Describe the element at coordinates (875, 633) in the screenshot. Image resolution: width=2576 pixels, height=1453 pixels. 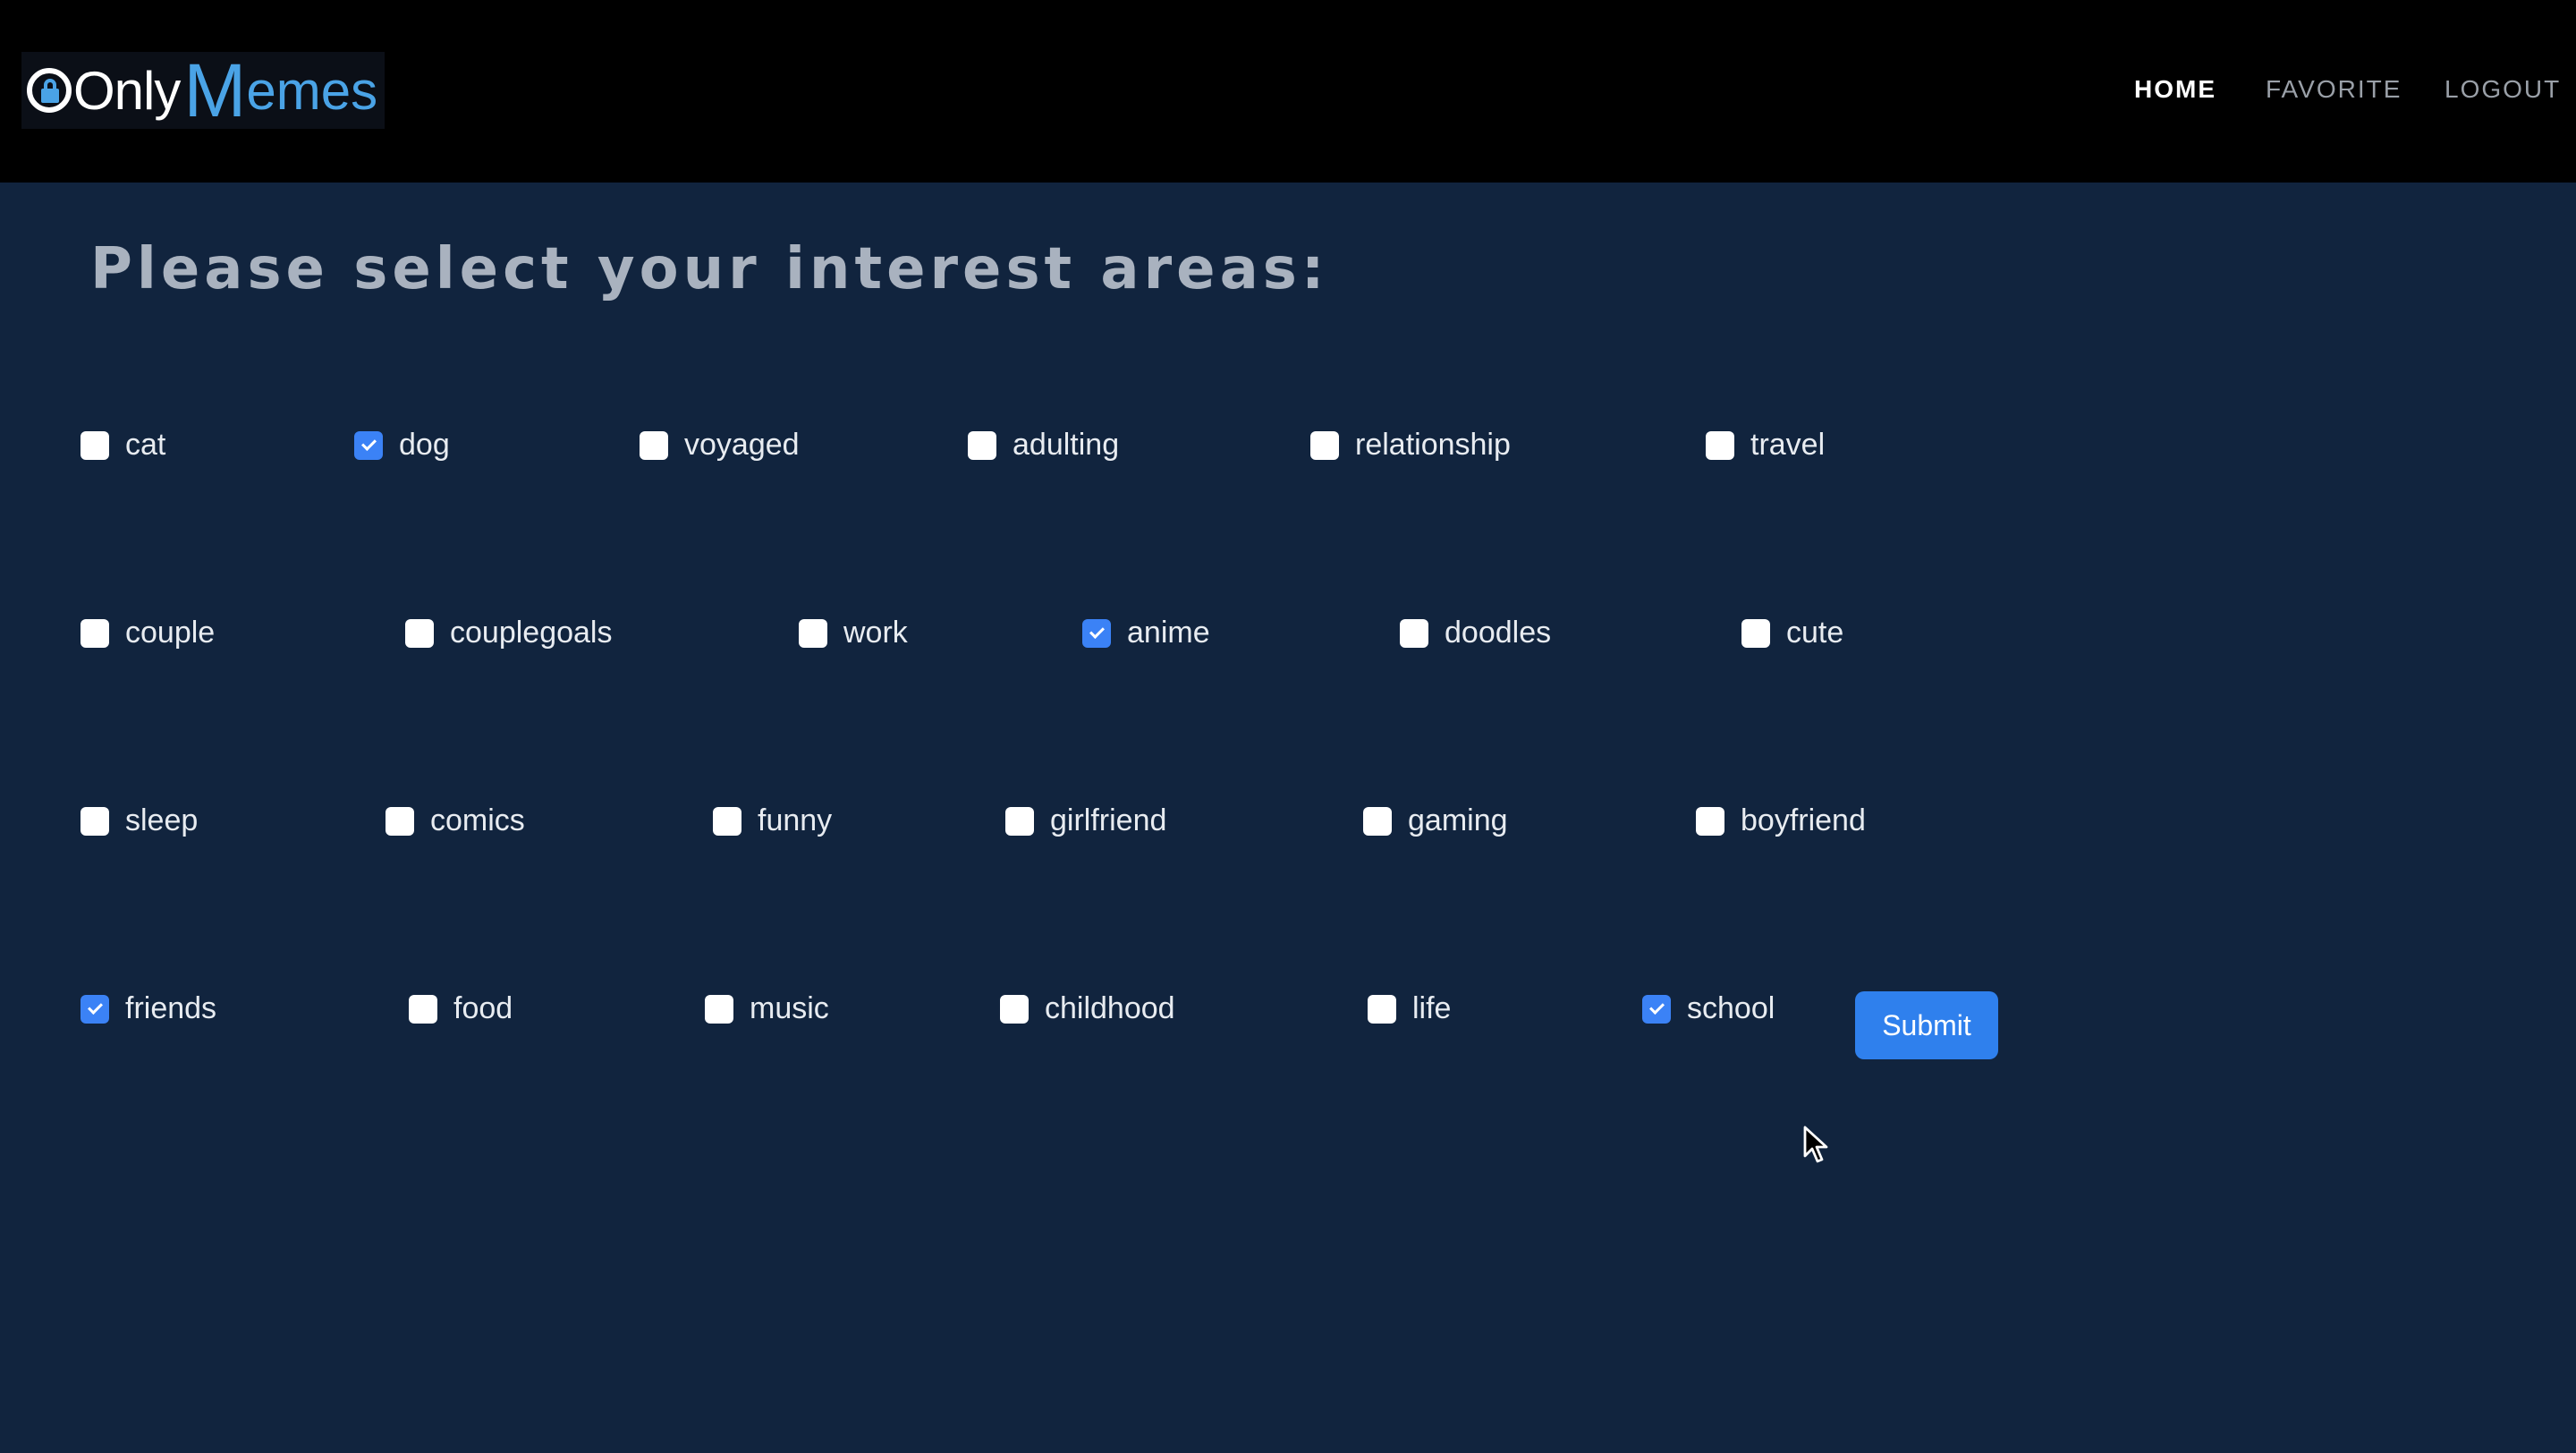
I see `interest-label: work` at that location.